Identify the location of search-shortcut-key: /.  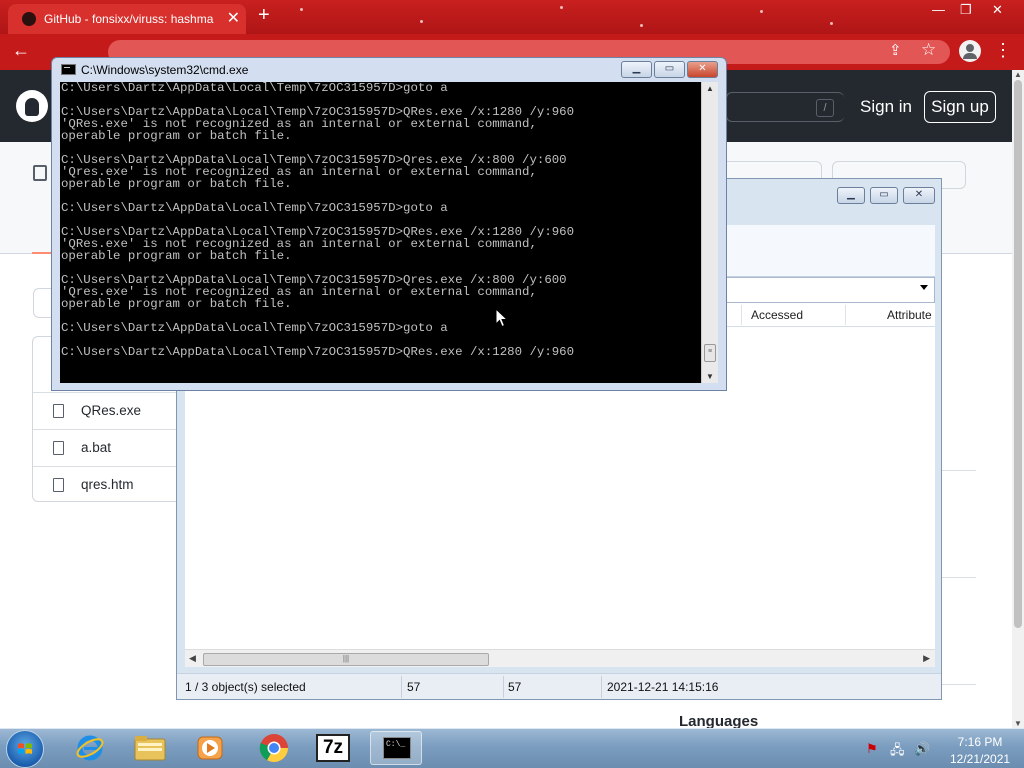
(825, 108).